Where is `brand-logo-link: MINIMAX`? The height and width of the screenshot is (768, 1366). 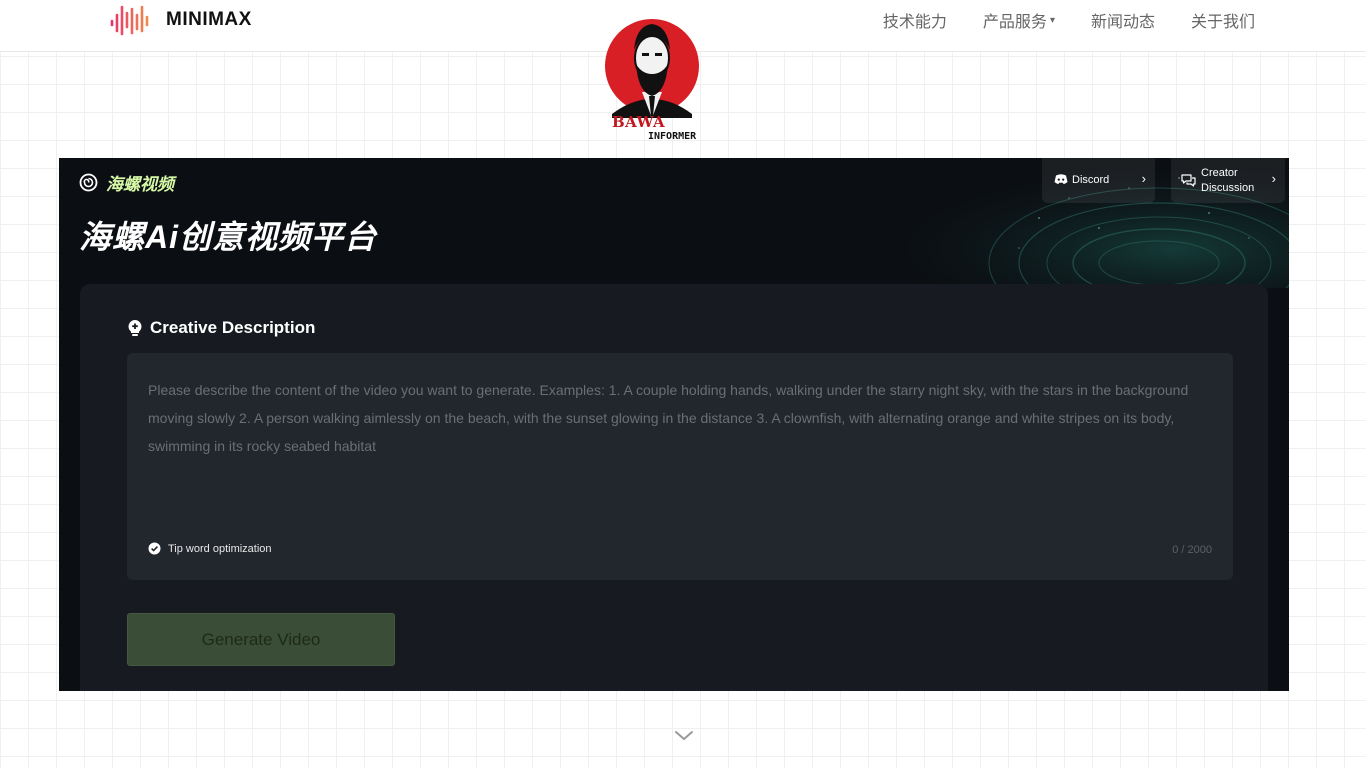 brand-logo-link: MINIMAX is located at coordinates (181, 20).